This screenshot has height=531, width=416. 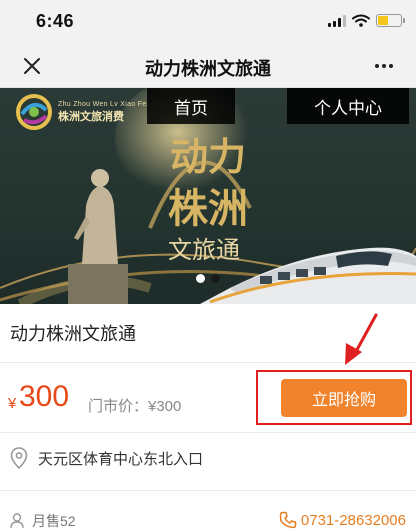 What do you see at coordinates (208, 208) in the screenshot?
I see `calligraphy-line-2: 株洲` at bounding box center [208, 208].